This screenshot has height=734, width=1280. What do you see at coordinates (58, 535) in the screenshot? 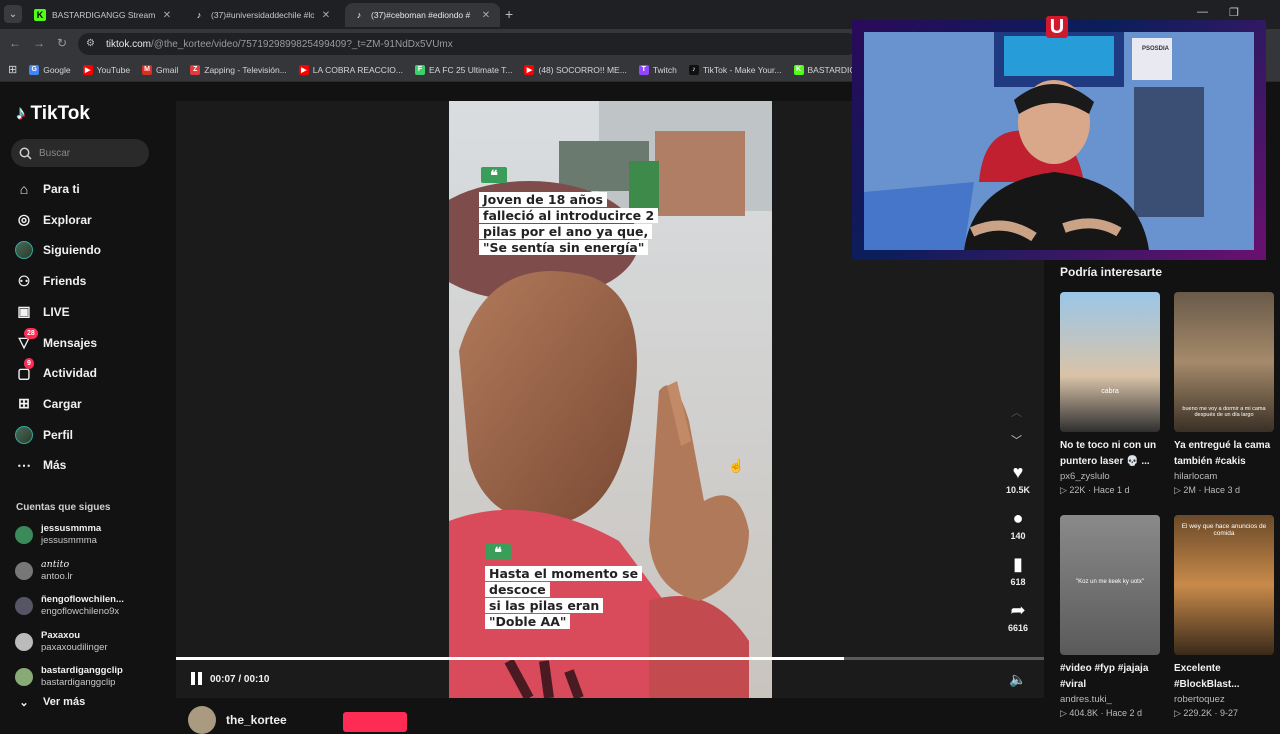
I see `followed-account: jessusmmma jessusmmma` at bounding box center [58, 535].